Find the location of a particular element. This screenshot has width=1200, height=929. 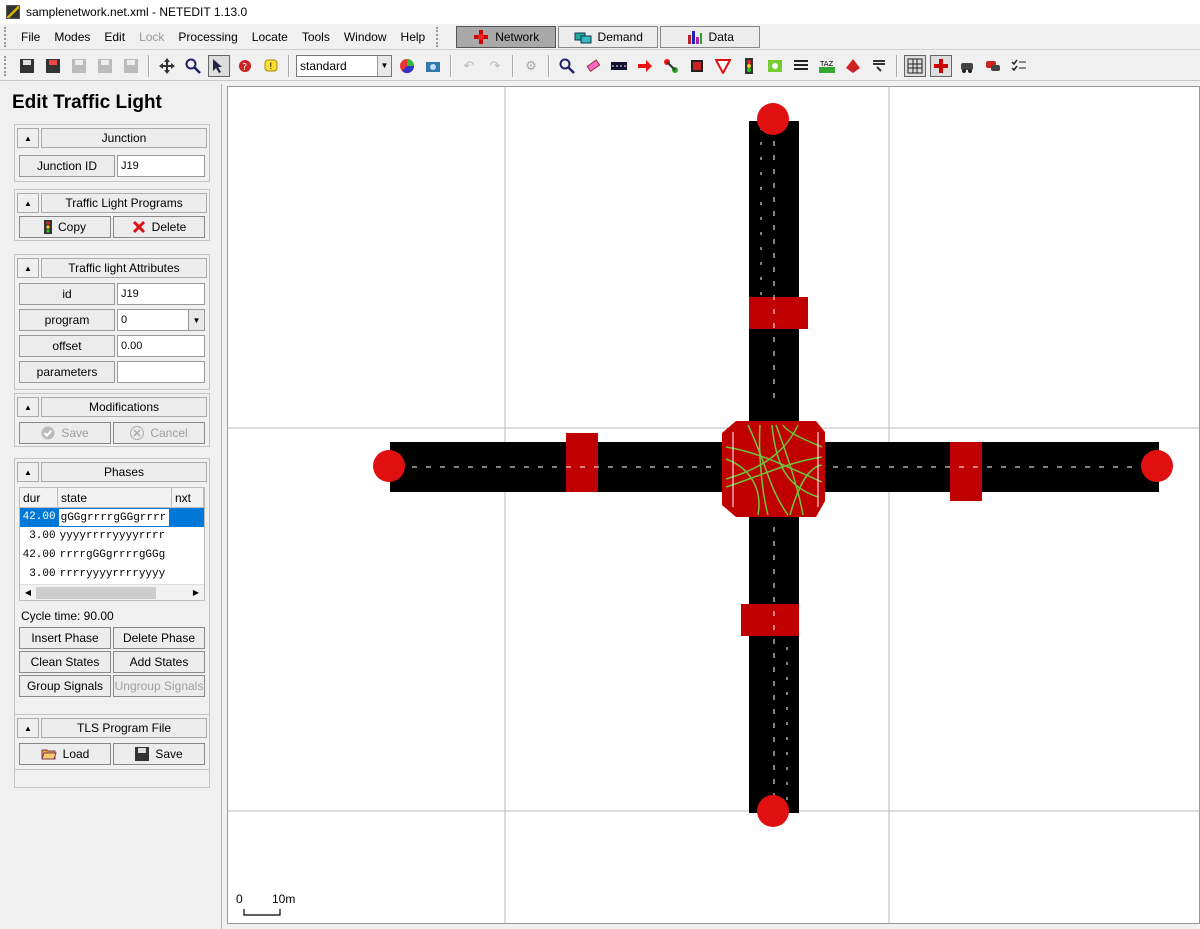

menu-modes: Modes is located at coordinates (72, 37).